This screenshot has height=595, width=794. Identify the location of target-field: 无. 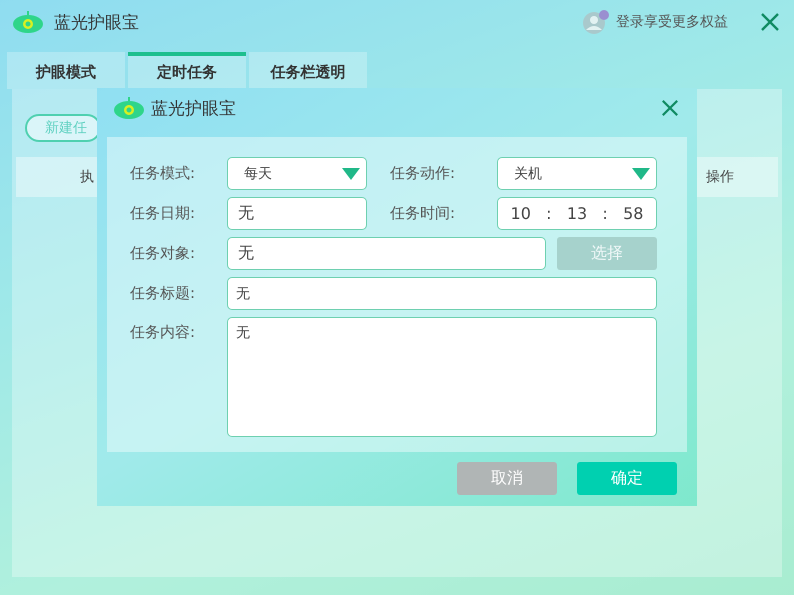
(386, 253).